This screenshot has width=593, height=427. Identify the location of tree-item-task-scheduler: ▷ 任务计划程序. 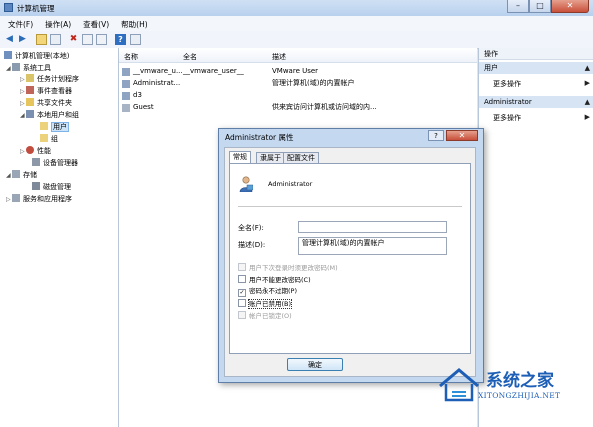
(49, 79).